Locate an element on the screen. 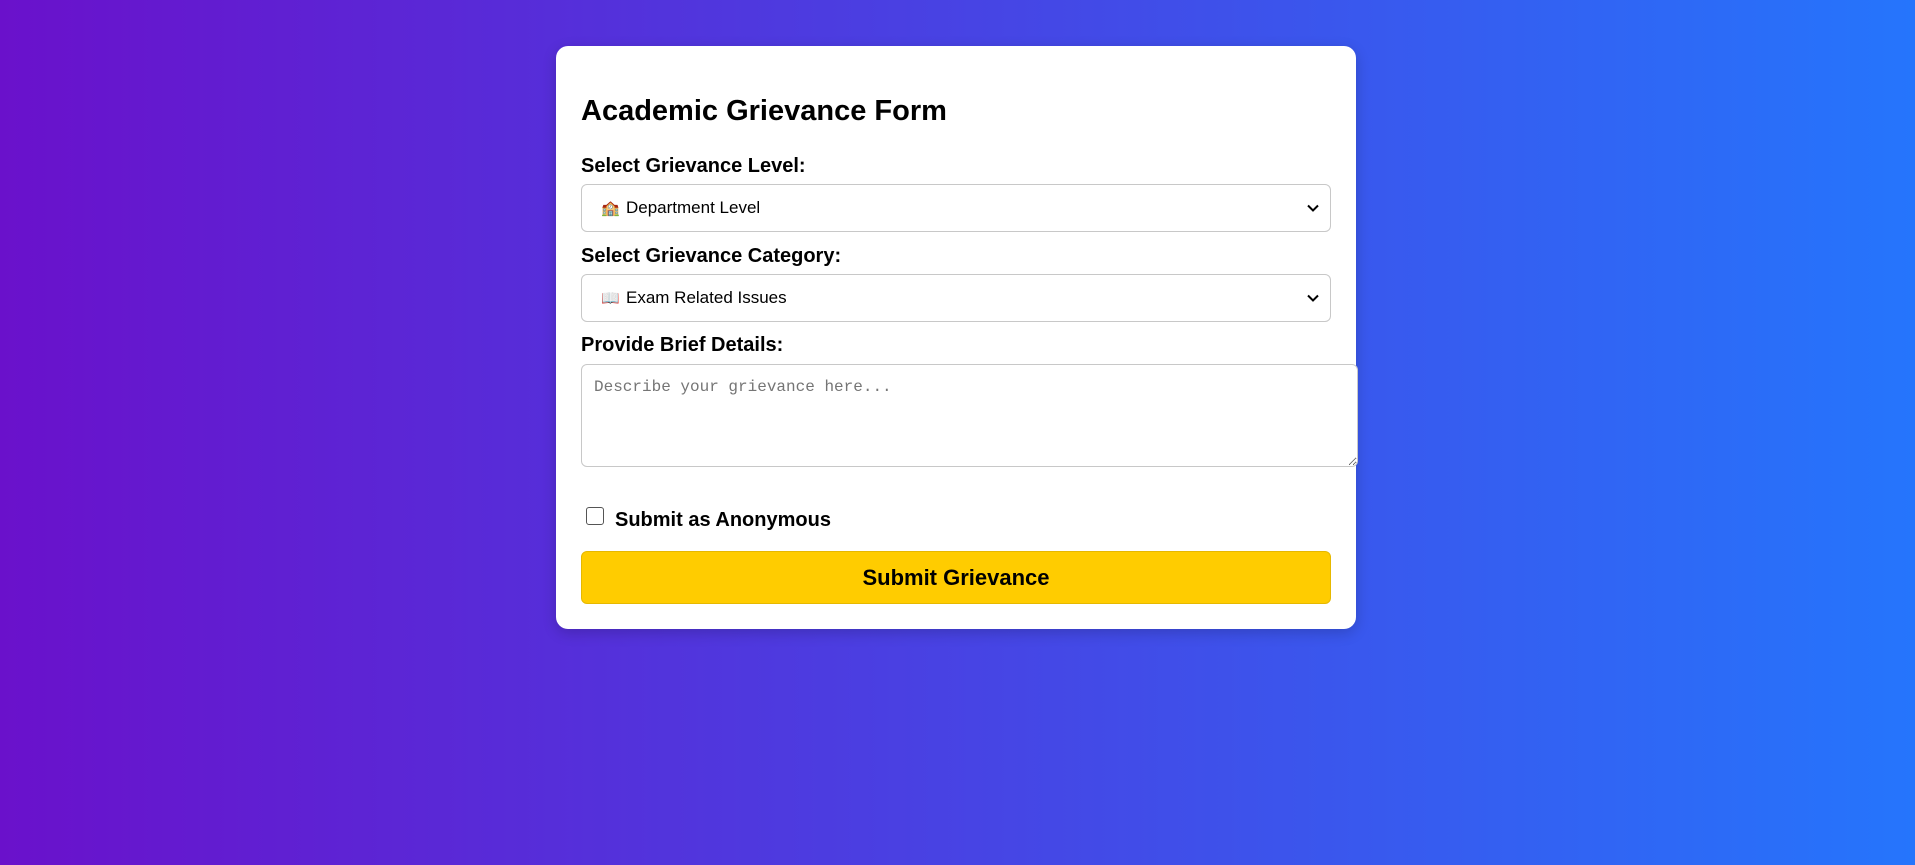 The height and width of the screenshot is (865, 1915). details-label: Provide Brief Details: is located at coordinates (682, 345).